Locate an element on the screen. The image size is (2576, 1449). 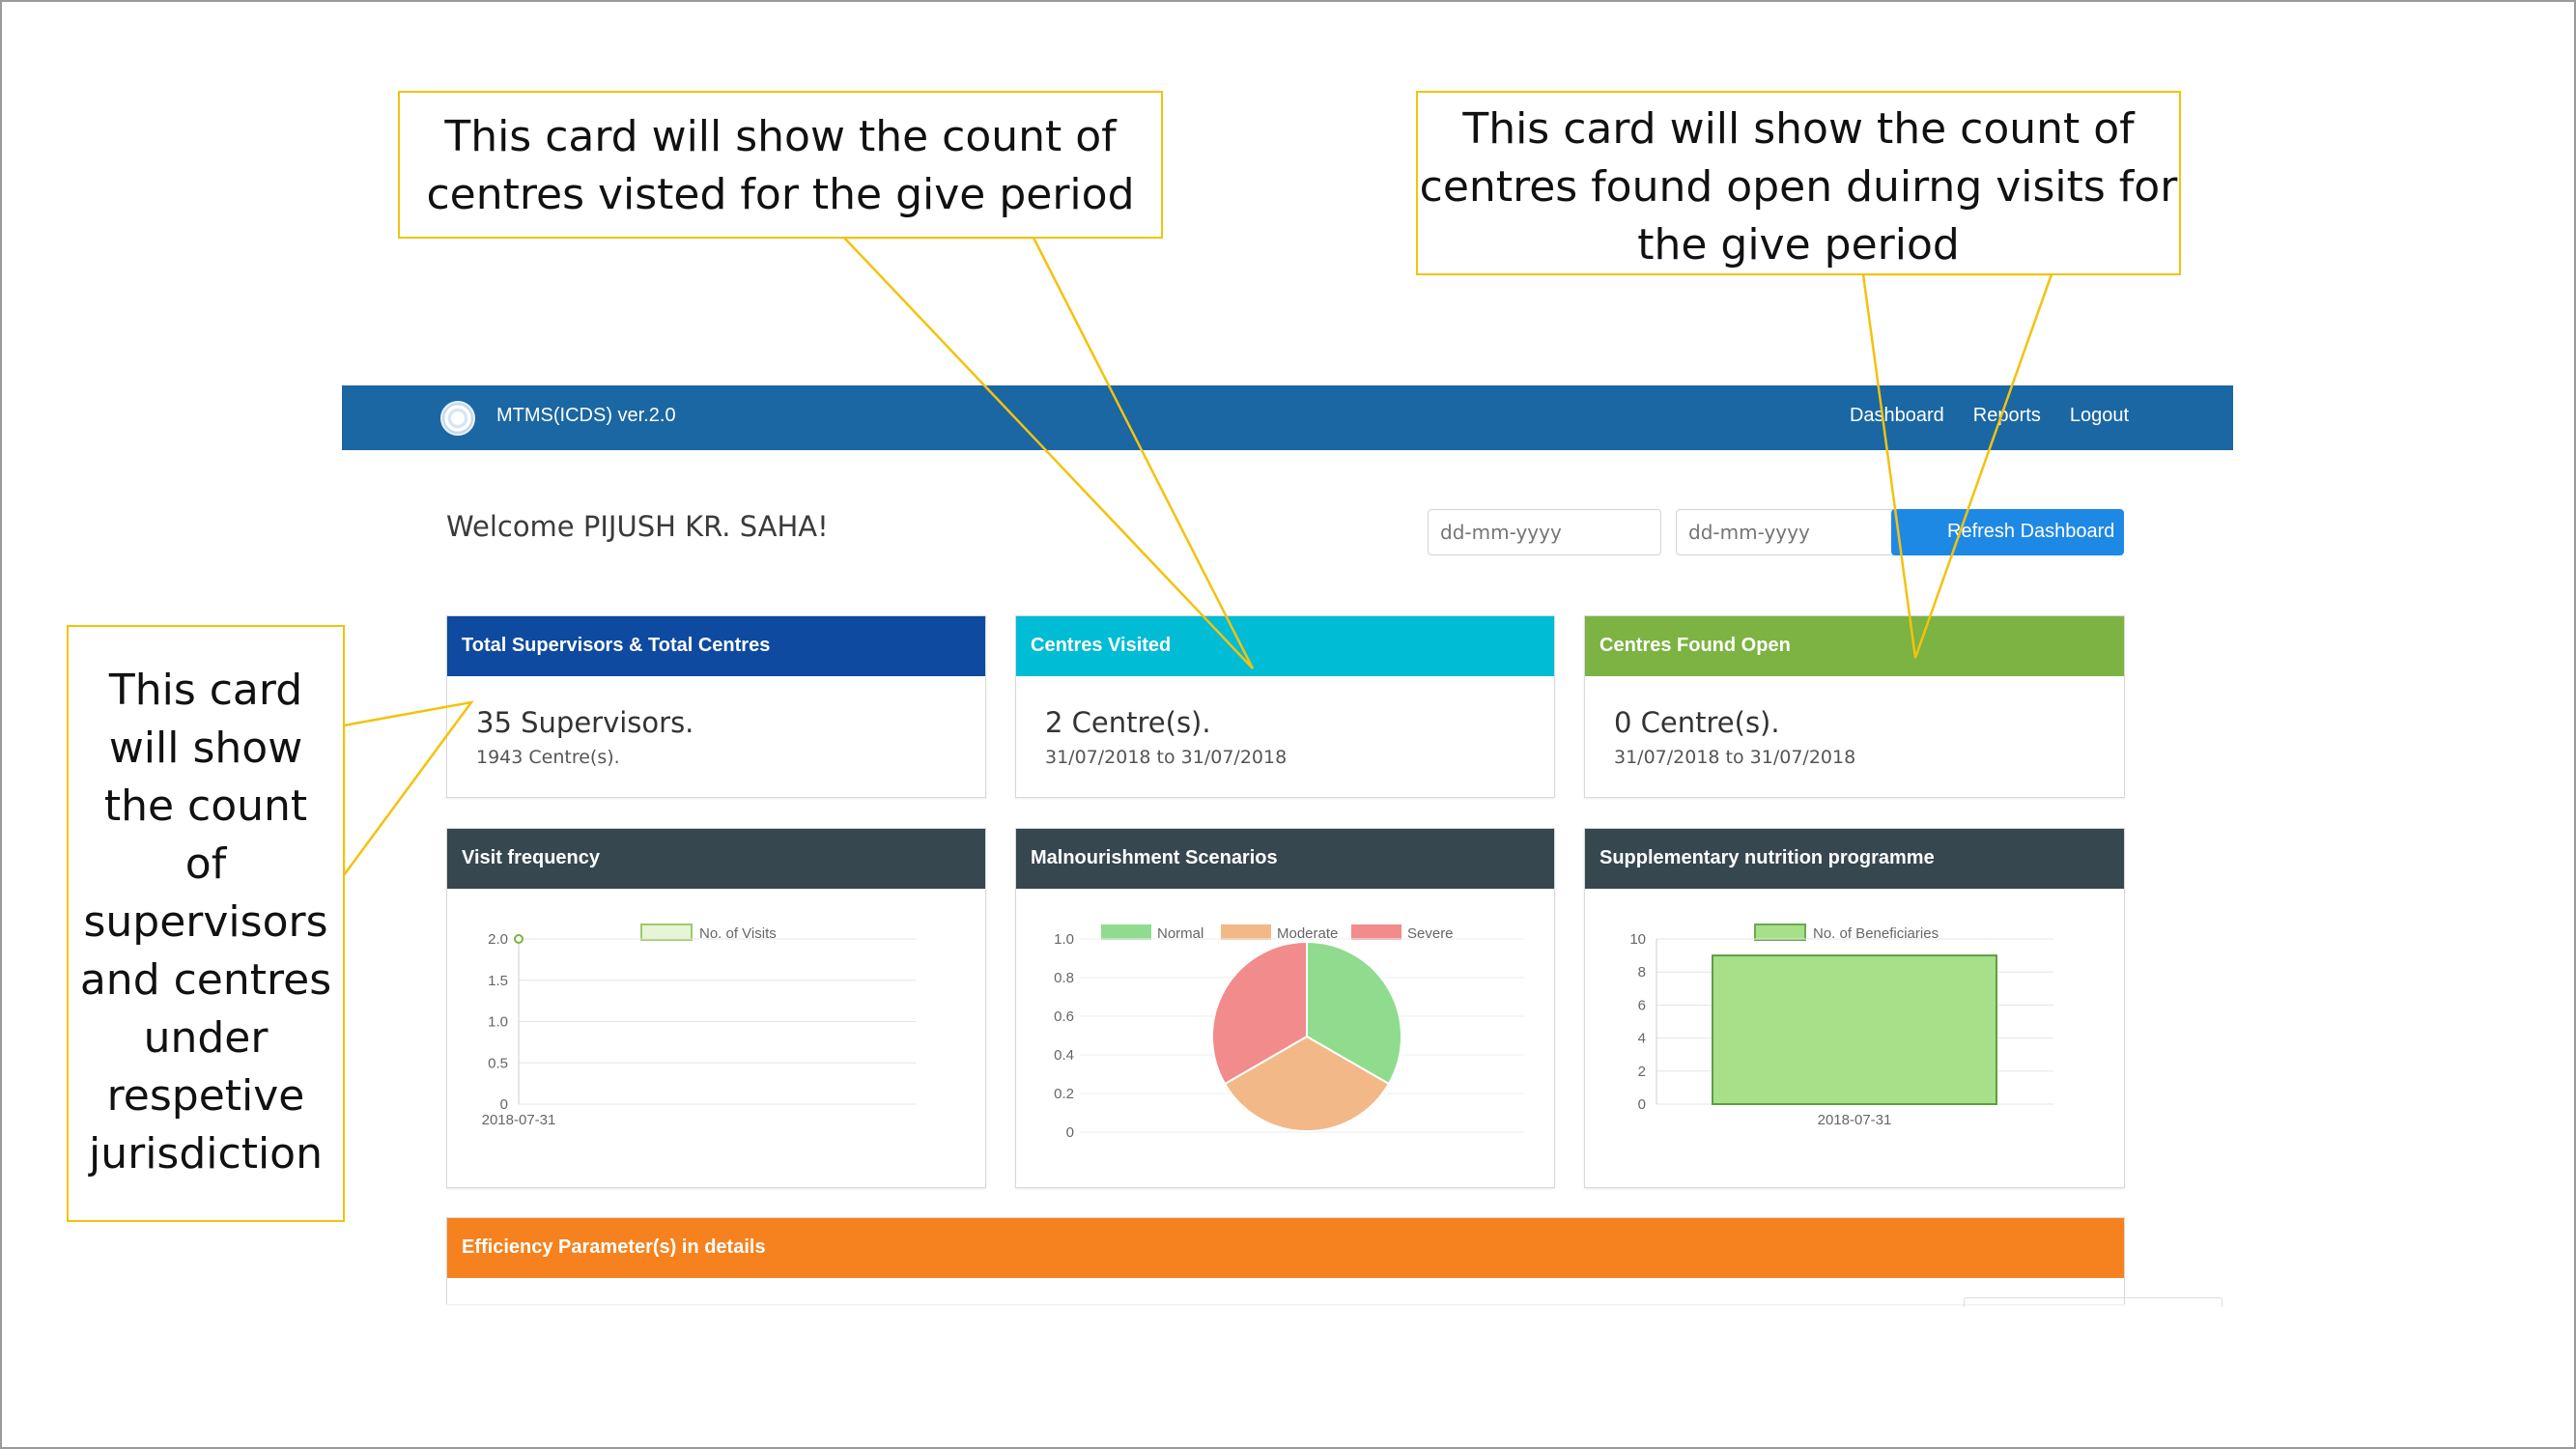
welcome-message: Welcome PIJUSH KR. SAHA! is located at coordinates (637, 526).